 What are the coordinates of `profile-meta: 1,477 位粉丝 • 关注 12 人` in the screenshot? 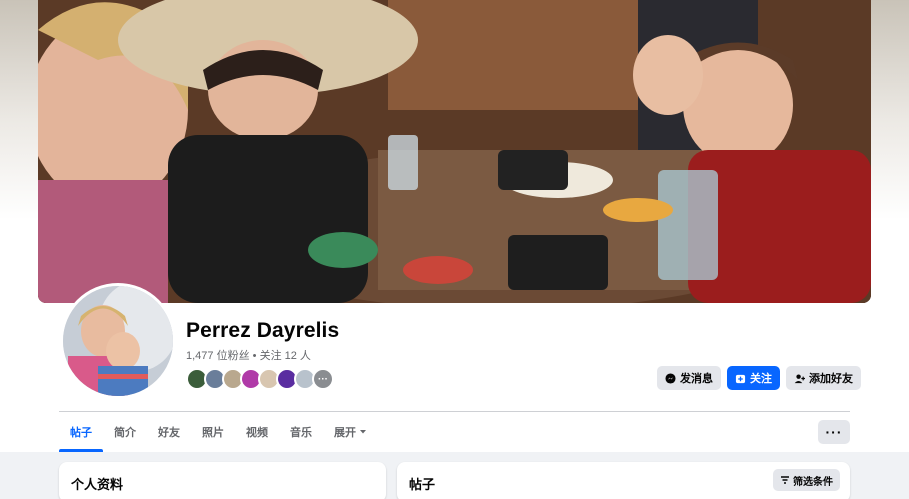 It's located at (248, 355).